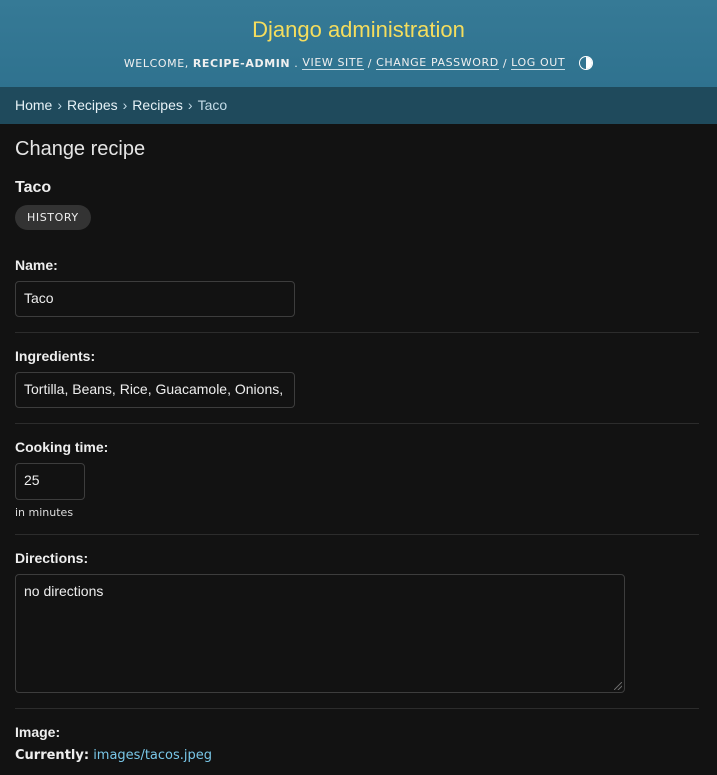 The image size is (717, 775). Describe the element at coordinates (44, 512) in the screenshot. I see `cooking-time-help: in minutes` at that location.